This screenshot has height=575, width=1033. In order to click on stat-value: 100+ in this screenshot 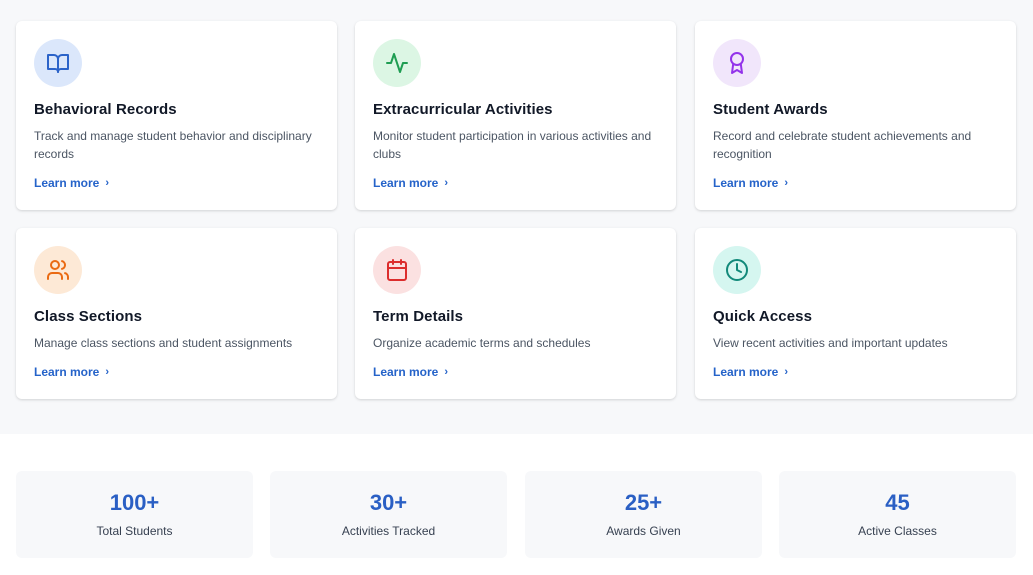, I will do `click(134, 502)`.